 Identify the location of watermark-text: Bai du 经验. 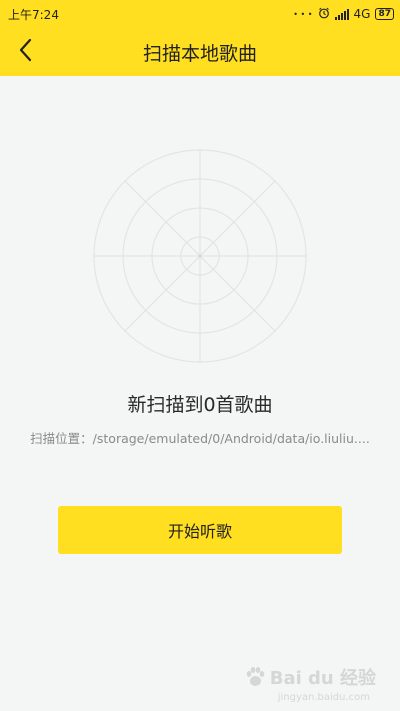
(322, 678).